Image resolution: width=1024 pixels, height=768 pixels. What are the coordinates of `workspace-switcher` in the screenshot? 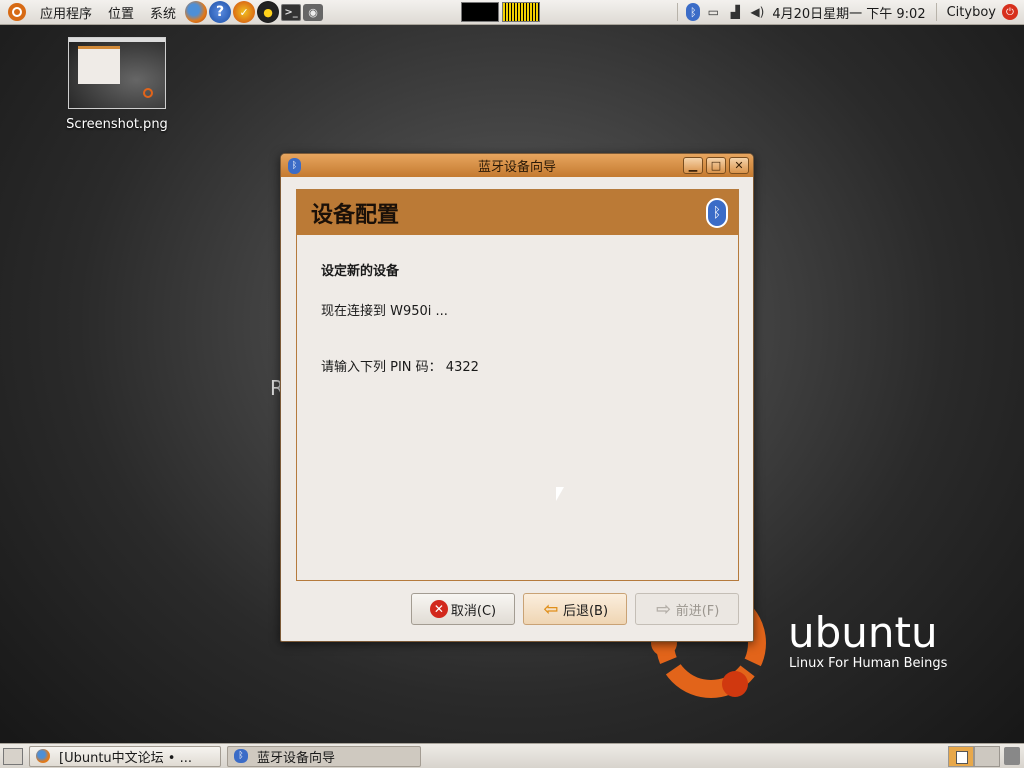 It's located at (974, 756).